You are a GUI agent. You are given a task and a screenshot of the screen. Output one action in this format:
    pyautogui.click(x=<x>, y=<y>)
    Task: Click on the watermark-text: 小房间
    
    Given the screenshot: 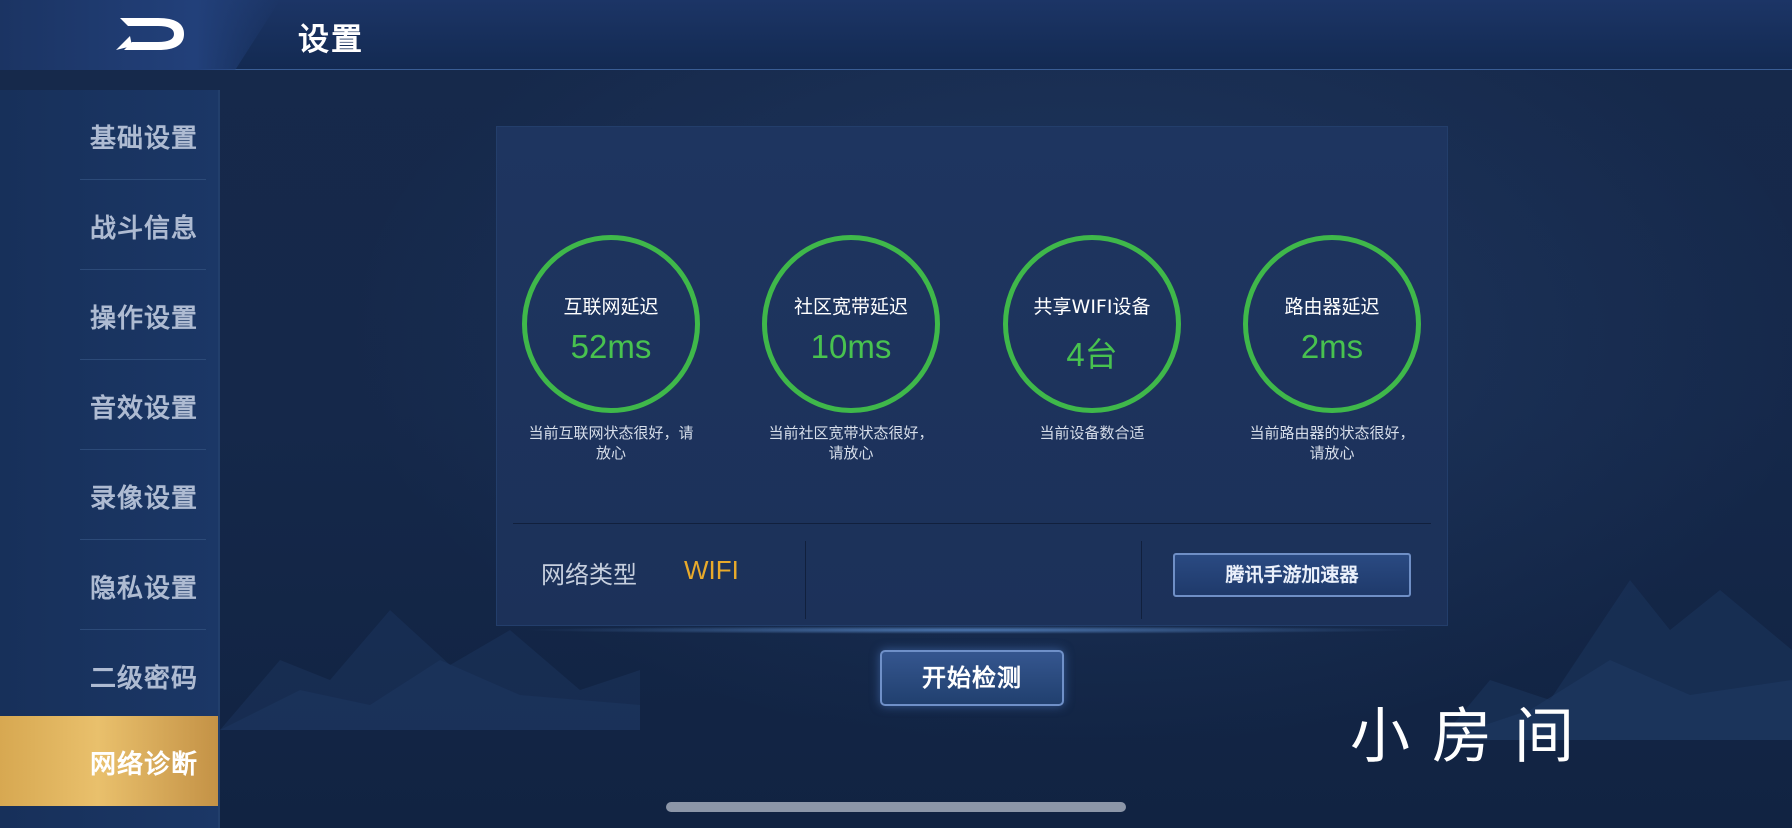 What is the action you would take?
    pyautogui.click(x=1473, y=737)
    